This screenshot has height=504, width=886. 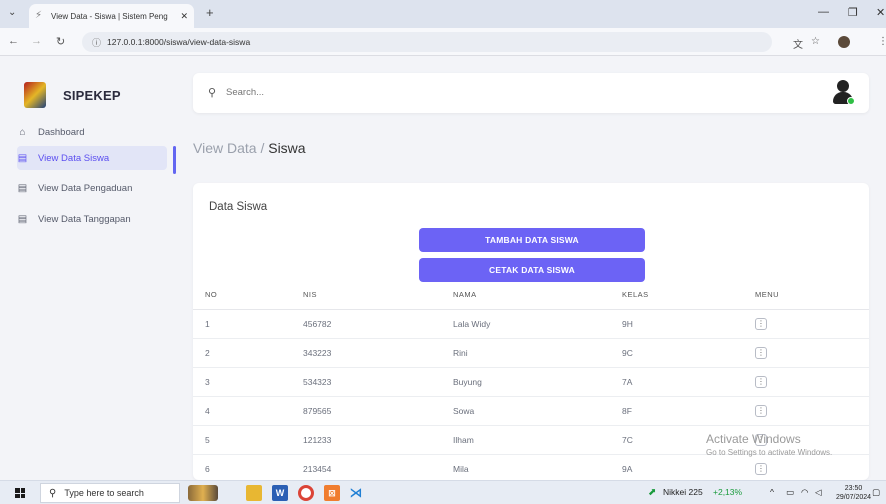 I want to click on word-icon: W, so click(x=280, y=493).